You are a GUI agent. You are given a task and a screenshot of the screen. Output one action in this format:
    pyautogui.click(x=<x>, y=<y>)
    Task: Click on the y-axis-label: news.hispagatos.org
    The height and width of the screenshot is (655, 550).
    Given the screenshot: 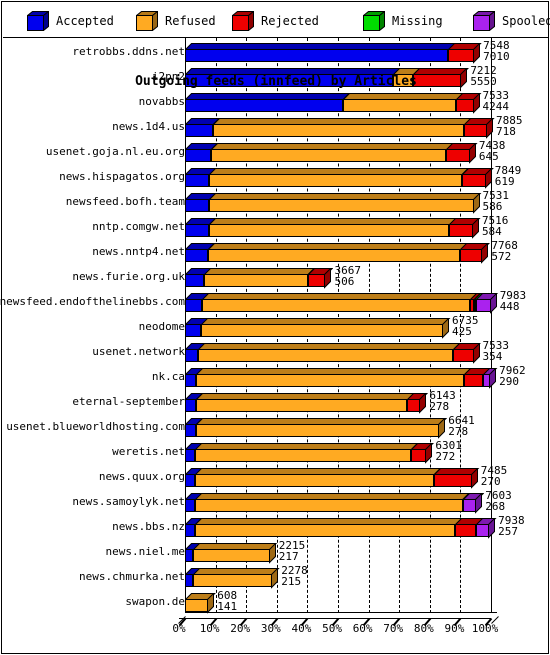 What is the action you would take?
    pyautogui.click(x=122, y=176)
    